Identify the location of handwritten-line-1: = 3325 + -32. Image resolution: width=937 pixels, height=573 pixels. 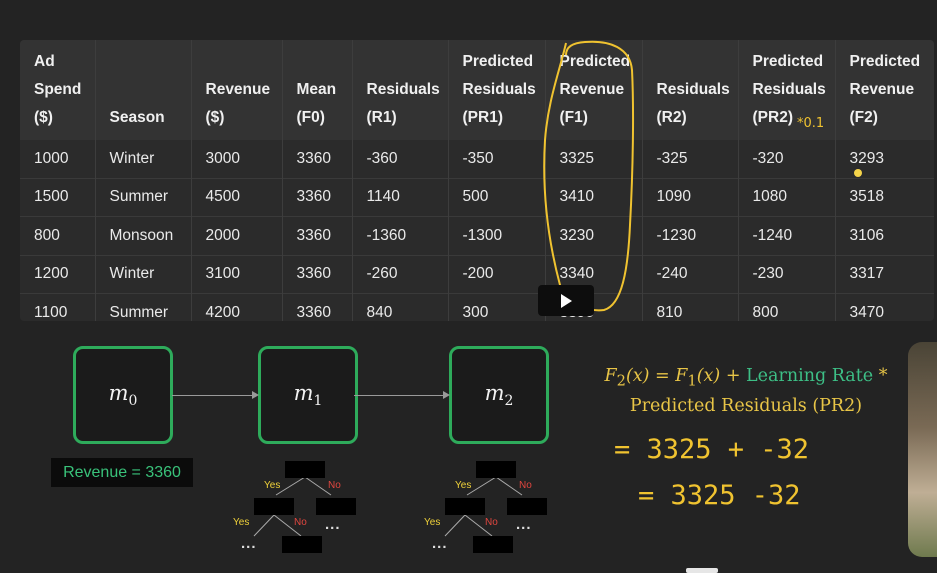
(711, 449).